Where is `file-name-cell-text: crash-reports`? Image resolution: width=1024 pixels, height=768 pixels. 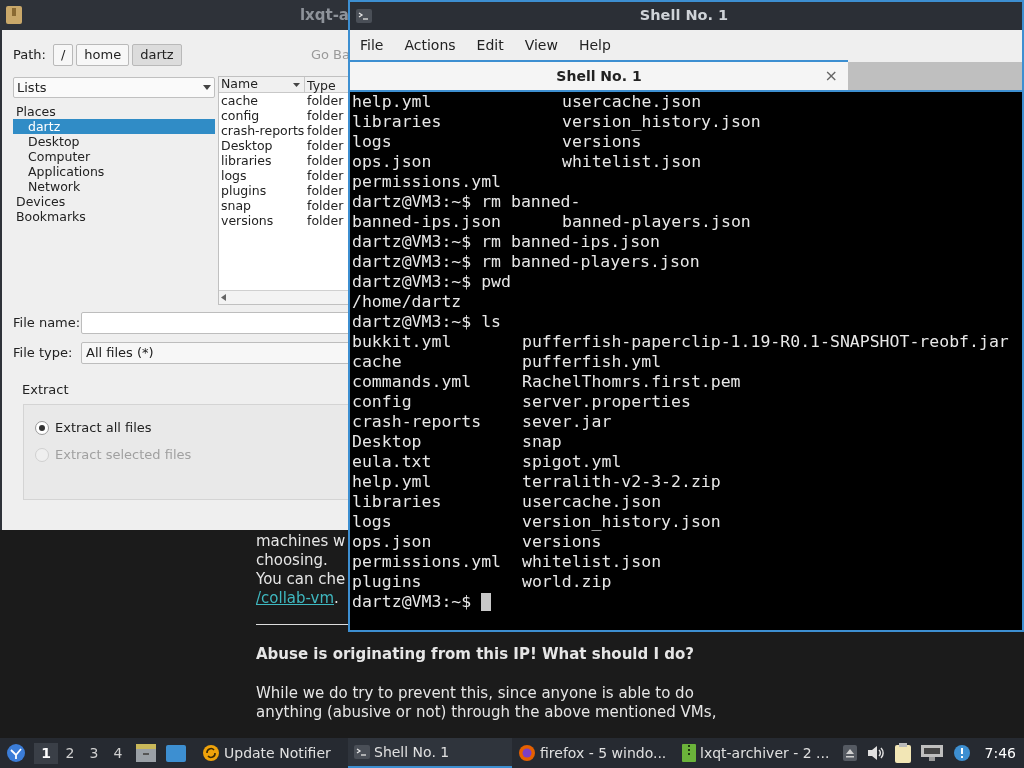 file-name-cell-text: crash-reports is located at coordinates (262, 130).